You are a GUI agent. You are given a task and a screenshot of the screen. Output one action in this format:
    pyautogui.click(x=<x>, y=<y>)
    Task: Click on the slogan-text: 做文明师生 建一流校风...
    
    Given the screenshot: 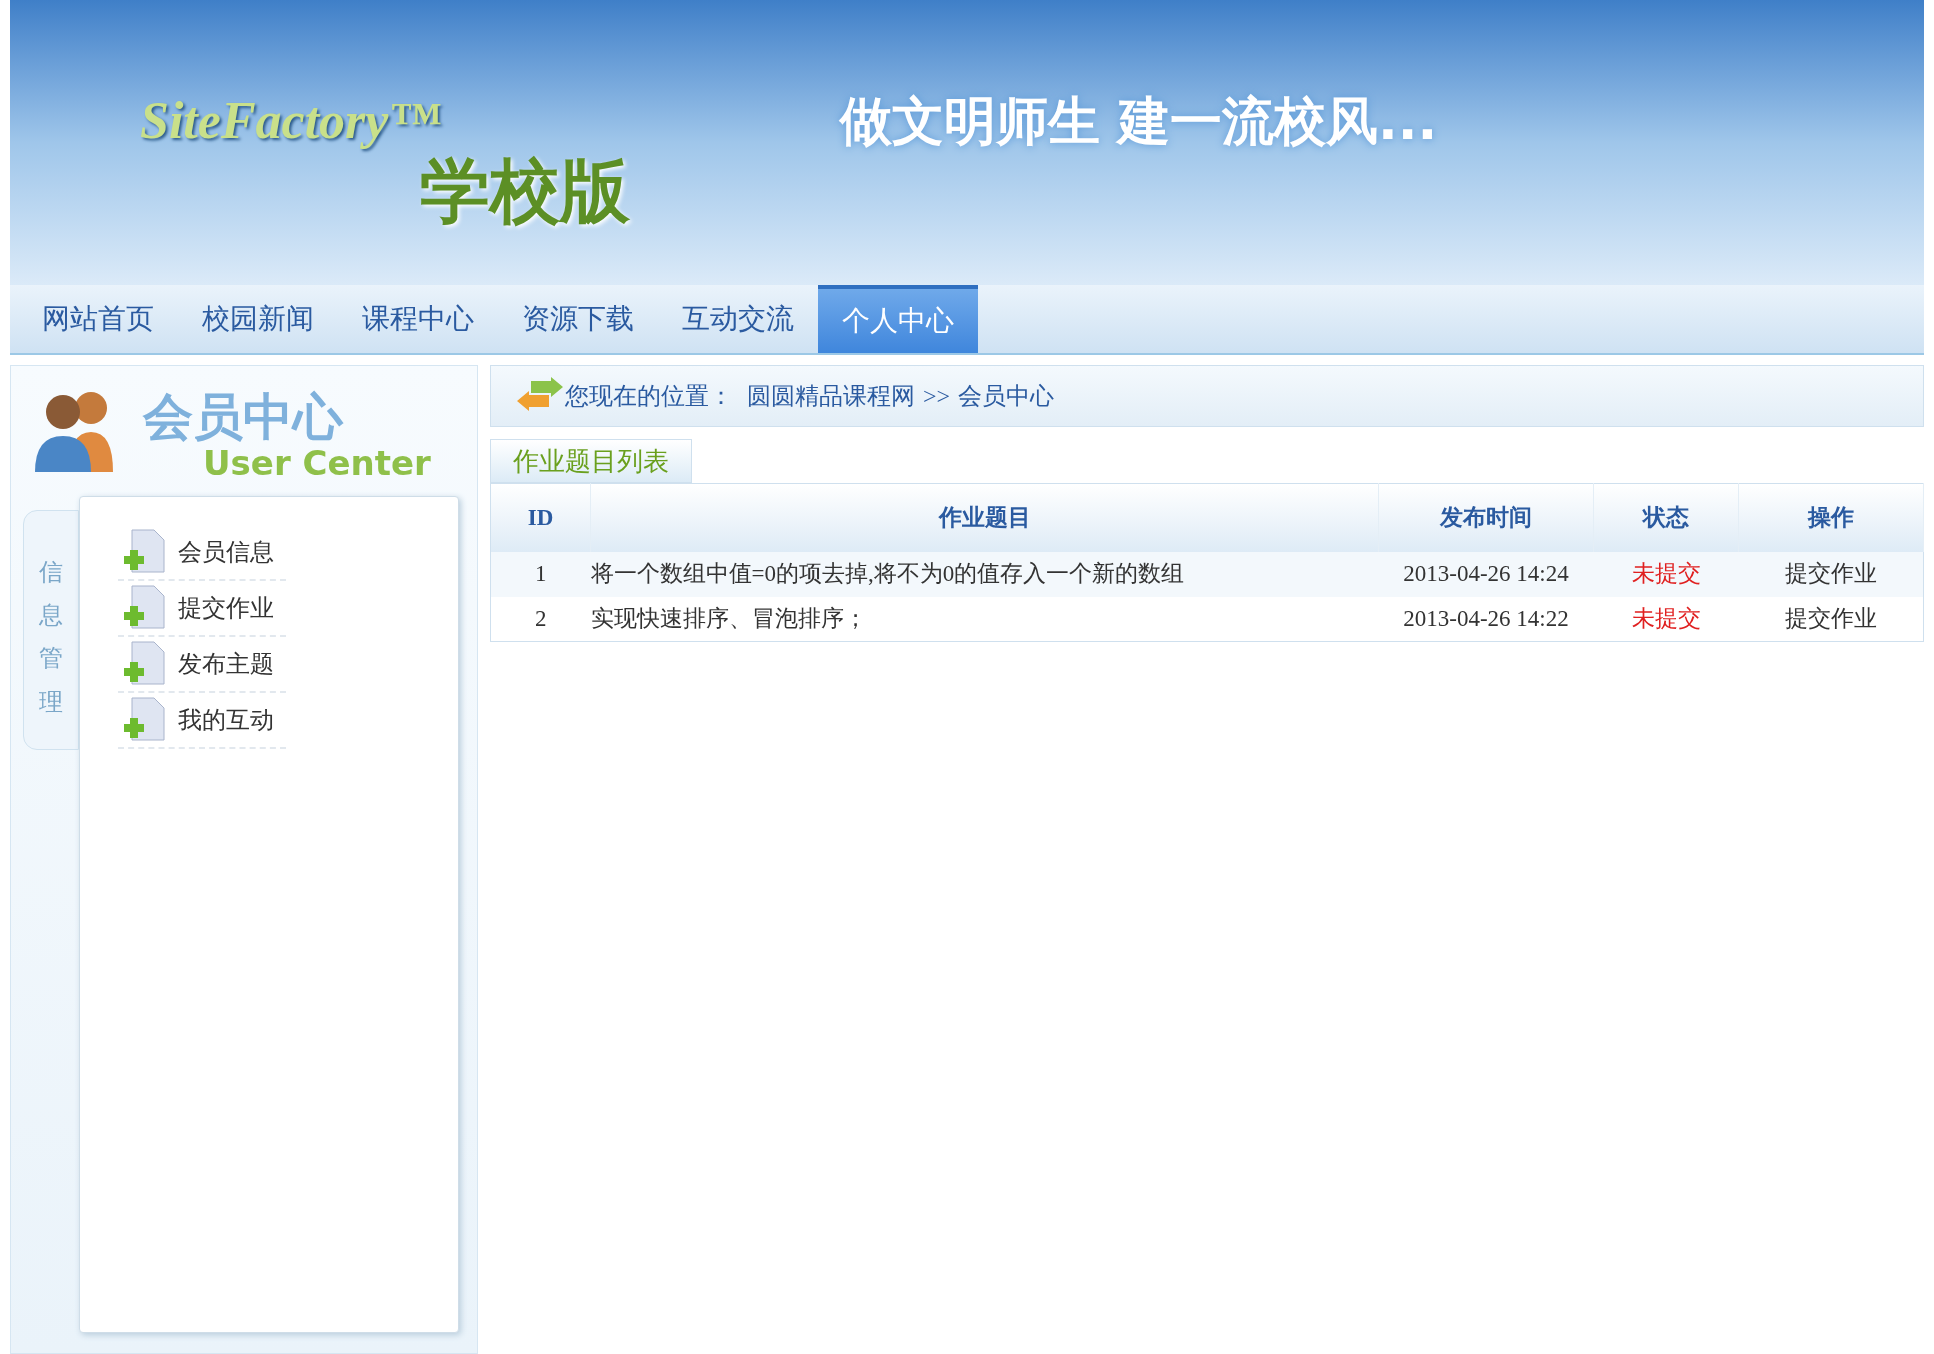 What is the action you would take?
    pyautogui.click(x=1139, y=121)
    